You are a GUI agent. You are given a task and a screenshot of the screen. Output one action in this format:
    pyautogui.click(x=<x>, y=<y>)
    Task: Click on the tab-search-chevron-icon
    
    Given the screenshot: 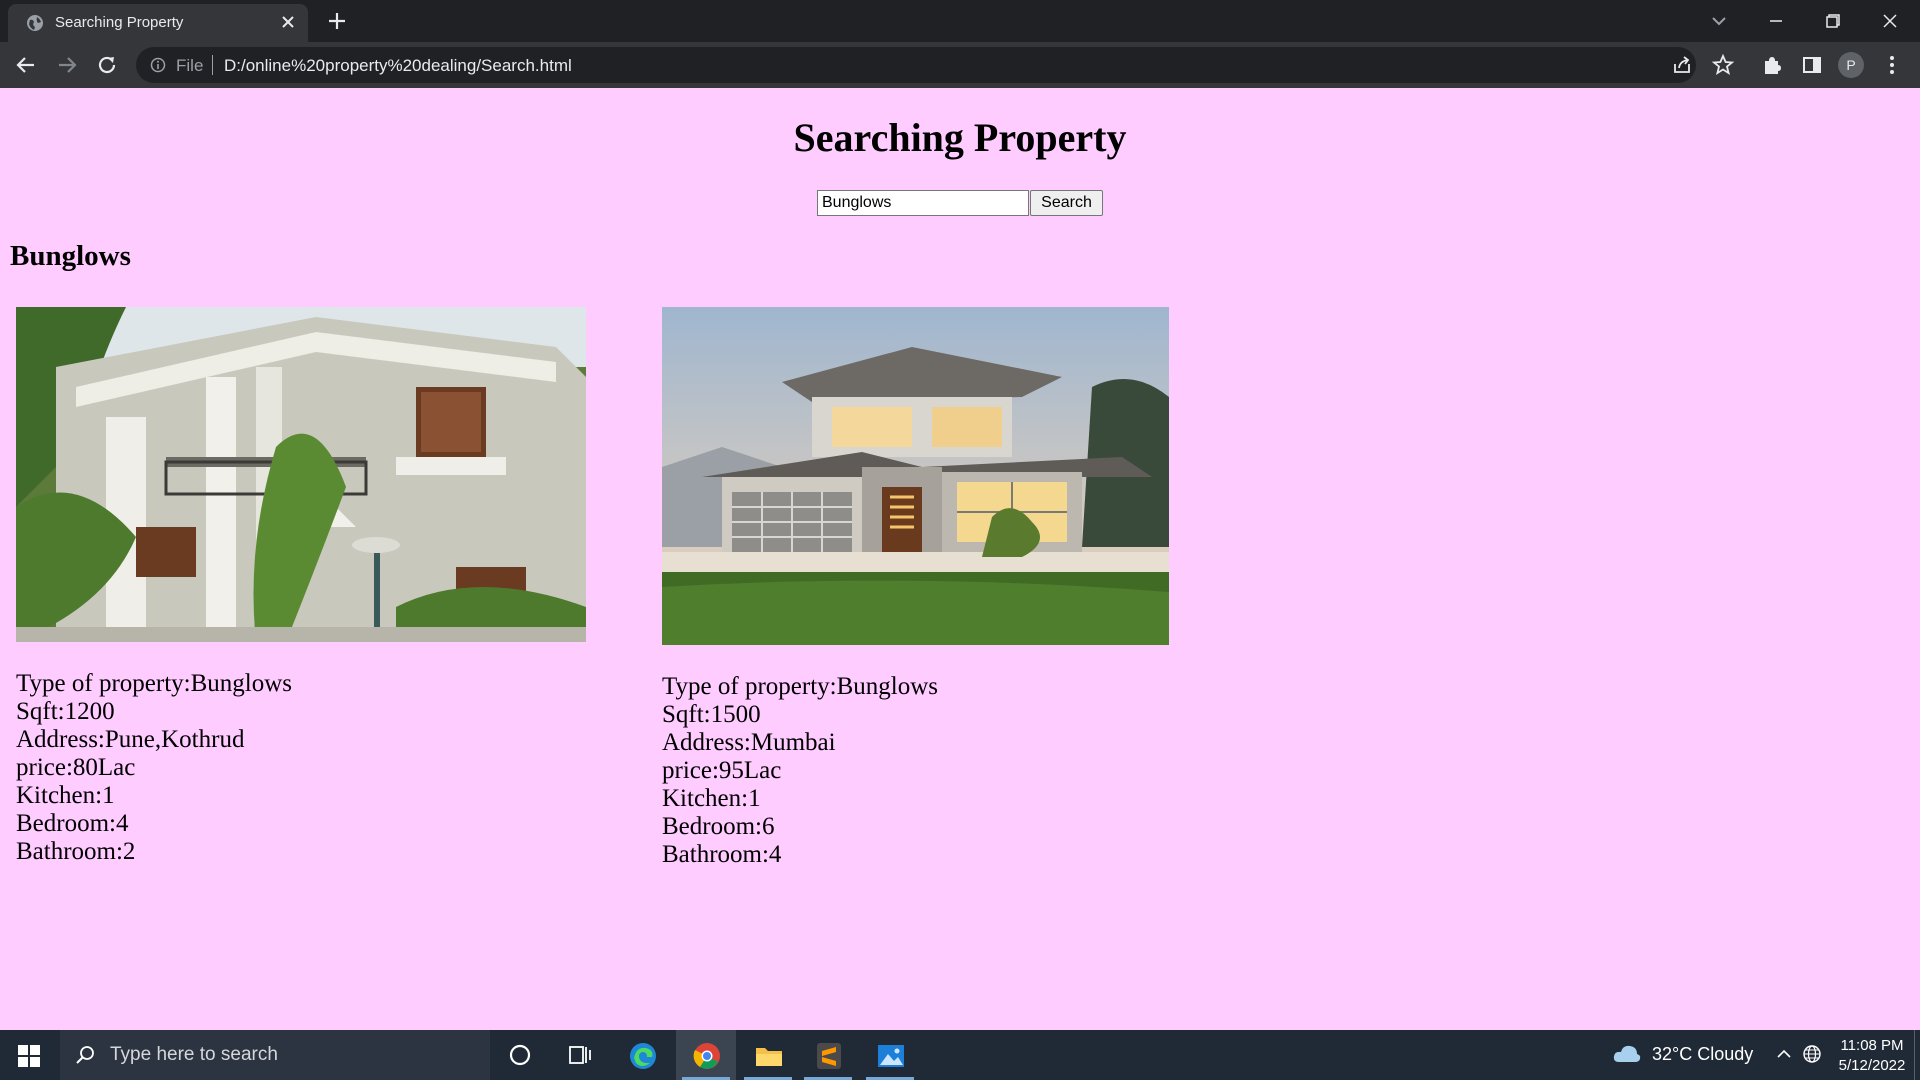 What is the action you would take?
    pyautogui.click(x=1719, y=21)
    